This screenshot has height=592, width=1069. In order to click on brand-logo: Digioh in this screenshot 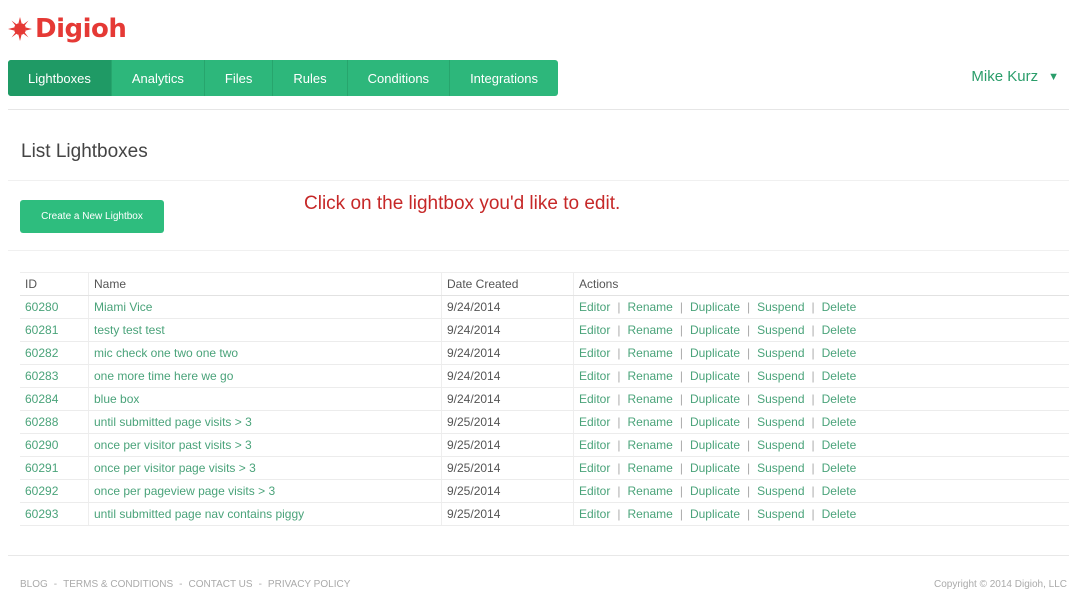, I will do `click(67, 29)`.